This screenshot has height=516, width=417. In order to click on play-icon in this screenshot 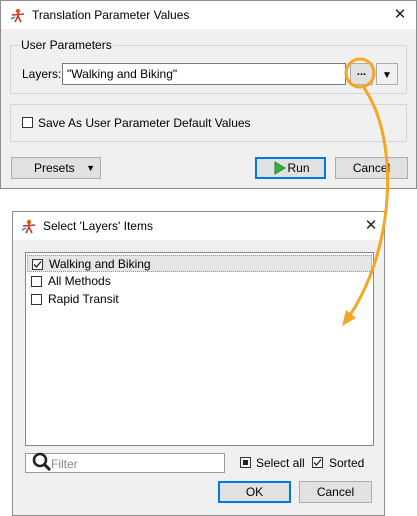, I will do `click(280, 168)`.